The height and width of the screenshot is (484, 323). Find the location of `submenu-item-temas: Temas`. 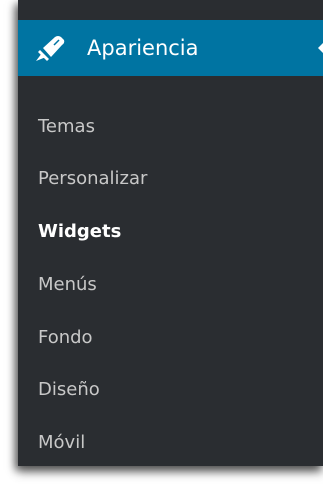

submenu-item-temas: Temas is located at coordinates (66, 127).